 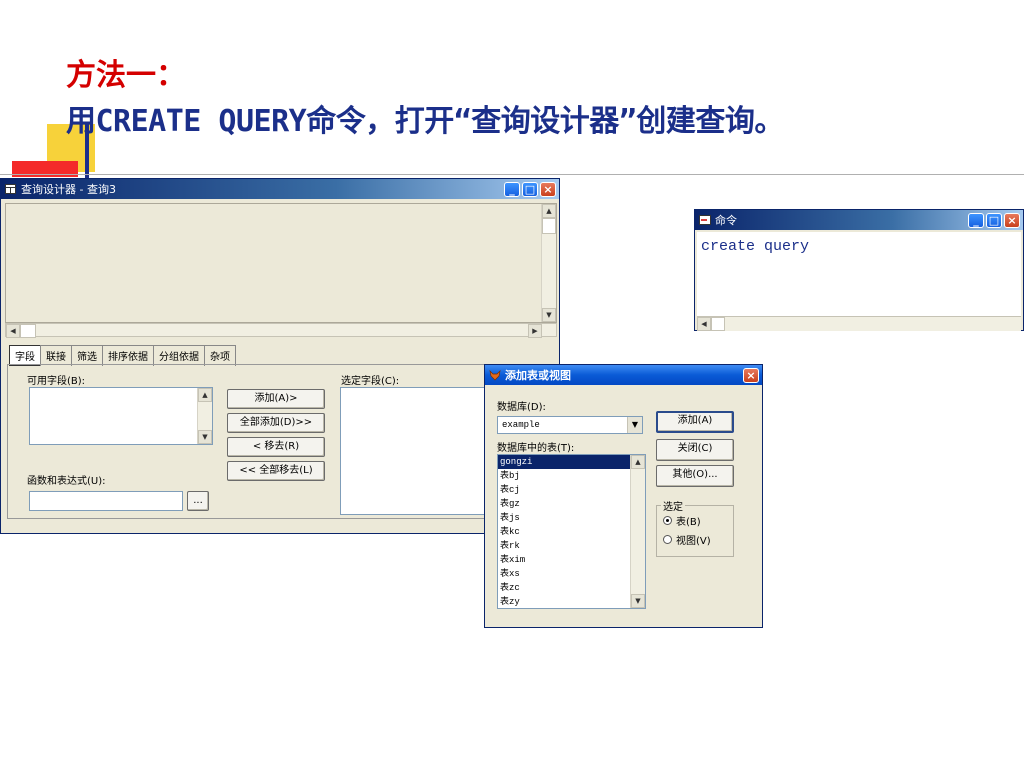 I want to click on tables-list-items: gongzi 表bj 表cj 表gz 表js 表kc 表rk 表xim 表xs 表zc 表zy, so click(x=564, y=532).